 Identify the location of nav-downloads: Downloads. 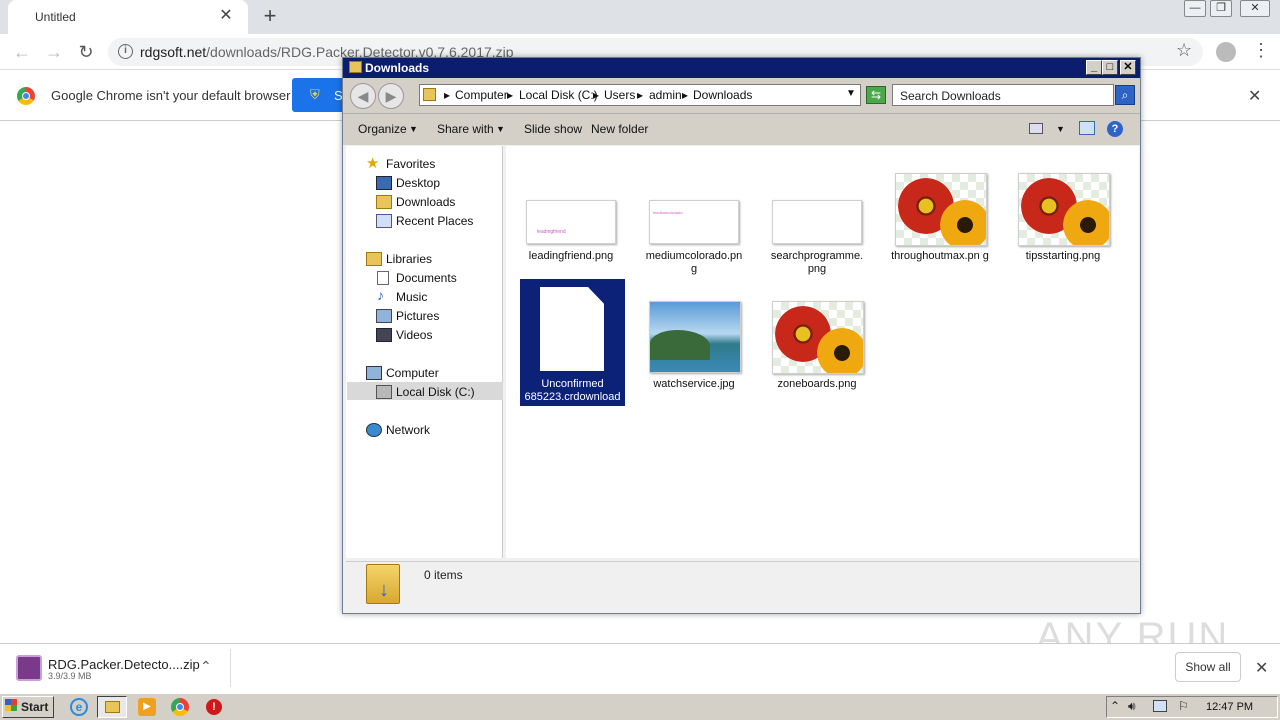
(425, 202).